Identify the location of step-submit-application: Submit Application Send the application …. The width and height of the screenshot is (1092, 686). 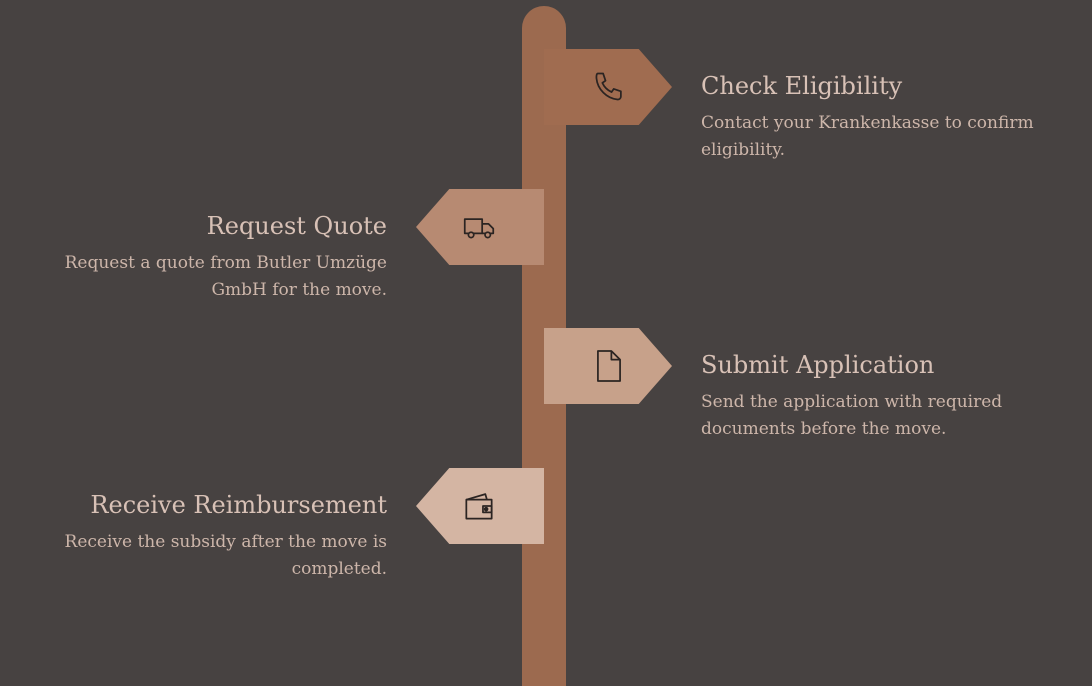
(896, 396).